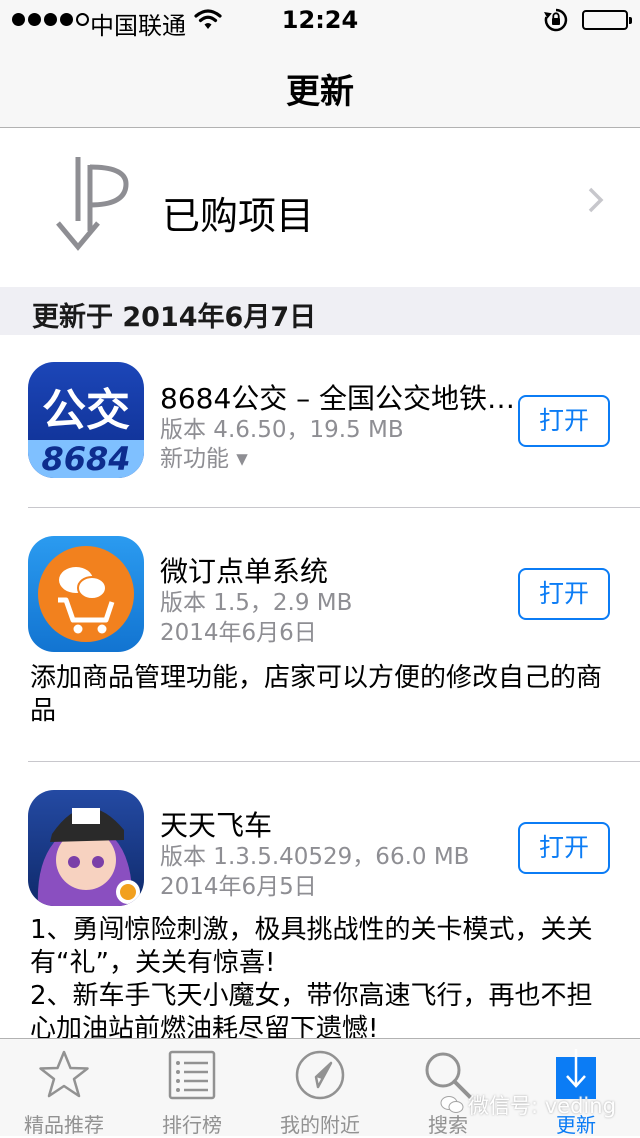 This screenshot has height=1138, width=640. What do you see at coordinates (448, 1088) in the screenshot?
I see `tab-search: 搜索` at bounding box center [448, 1088].